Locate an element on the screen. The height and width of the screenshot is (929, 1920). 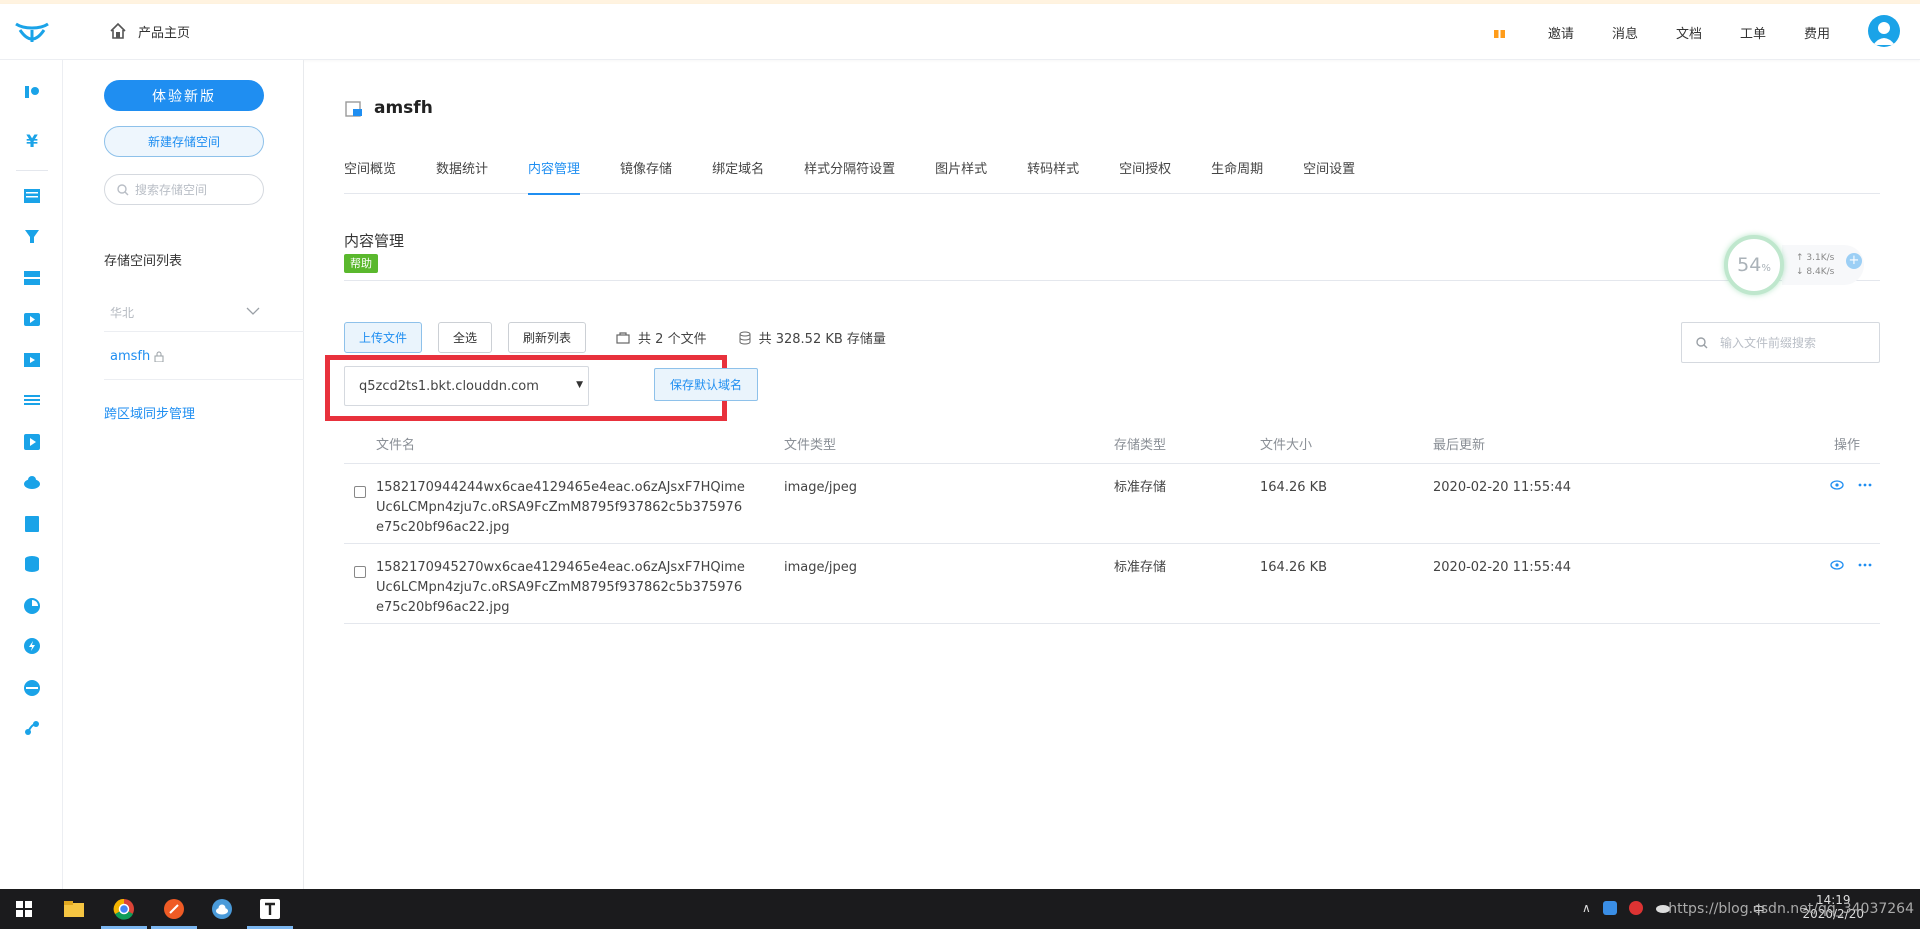
section-title: 内容管理 is located at coordinates (374, 241).